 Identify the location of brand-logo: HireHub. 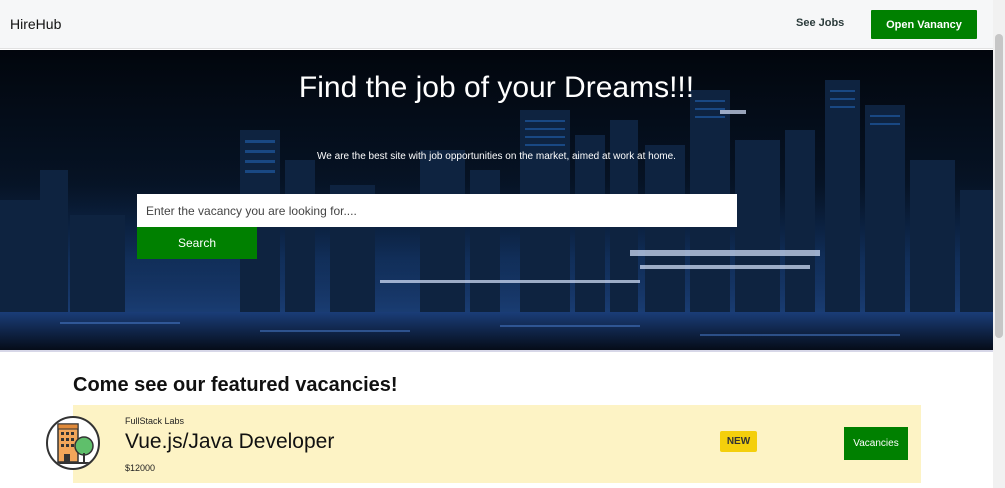
(35, 24).